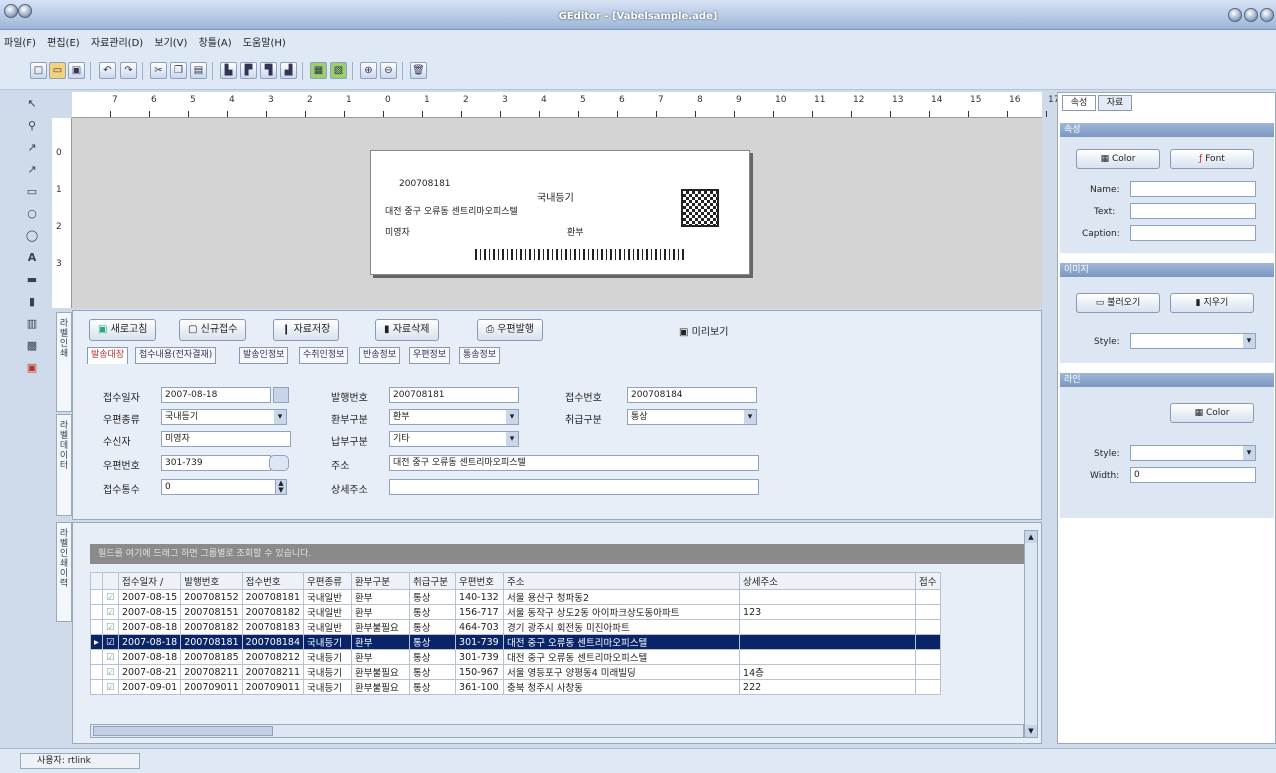 The width and height of the screenshot is (1276, 773). Describe the element at coordinates (32, 345) in the screenshot. I see `qrcode-tool-icon: ▩` at that location.